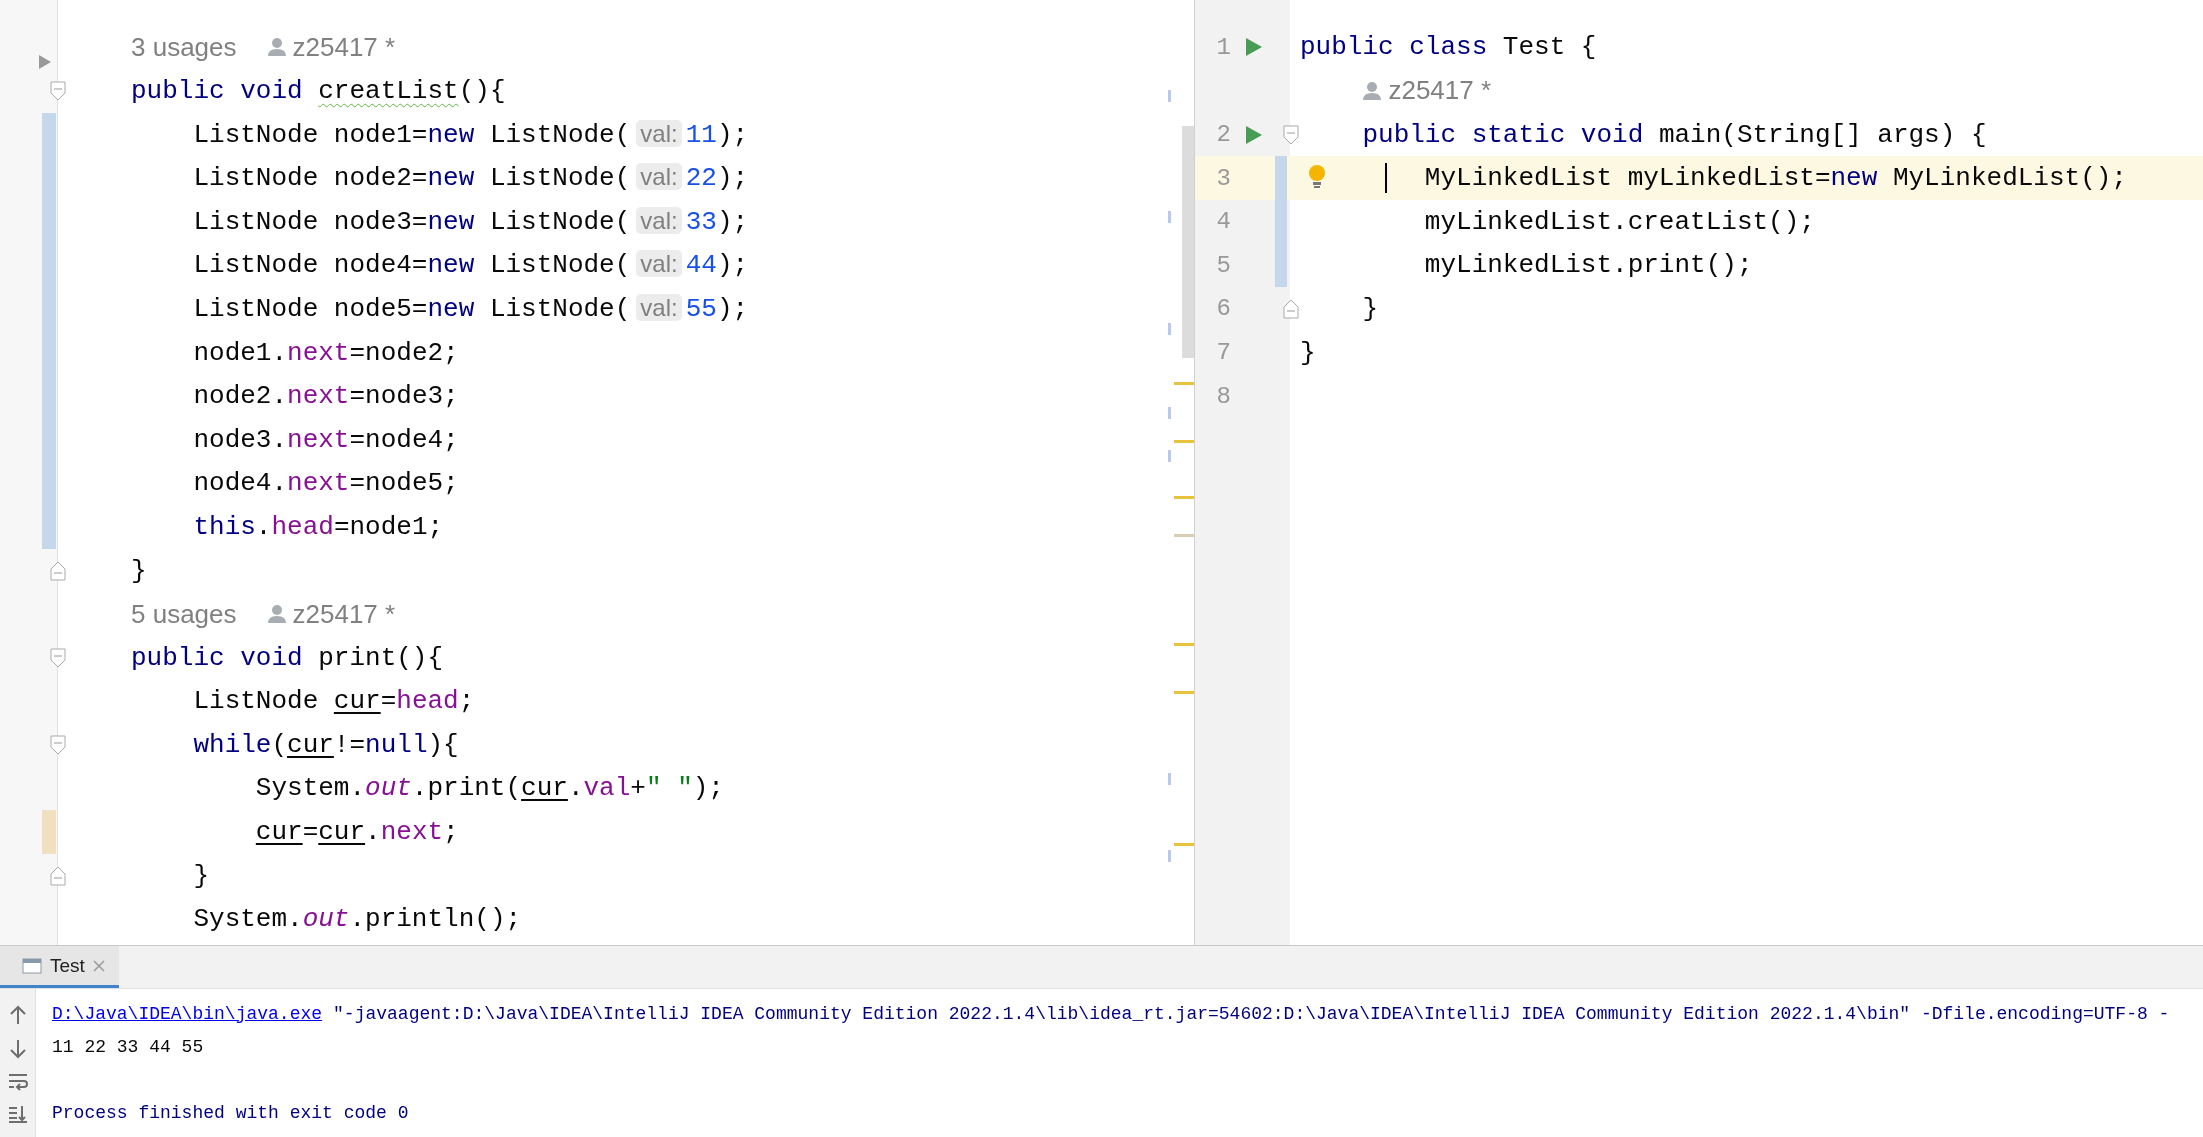  What do you see at coordinates (318, 526) in the screenshot?
I see `code-line: this.head=node1;` at bounding box center [318, 526].